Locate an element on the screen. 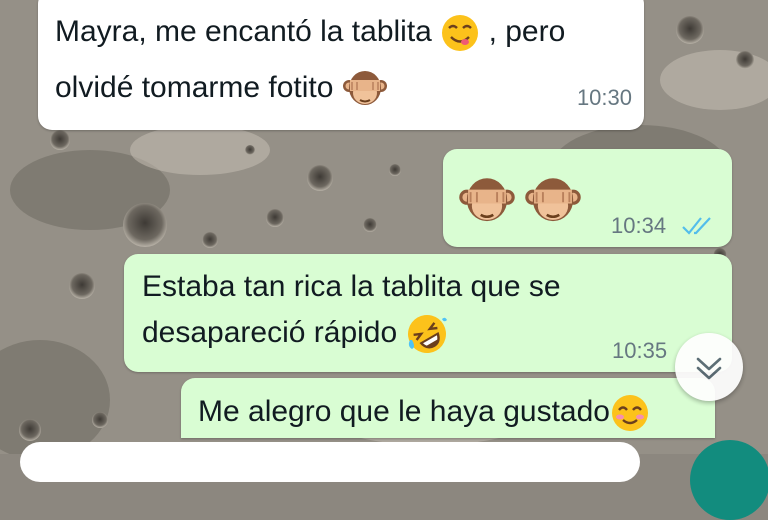  message-bubble-outgoing: 10:34 is located at coordinates (587, 198).